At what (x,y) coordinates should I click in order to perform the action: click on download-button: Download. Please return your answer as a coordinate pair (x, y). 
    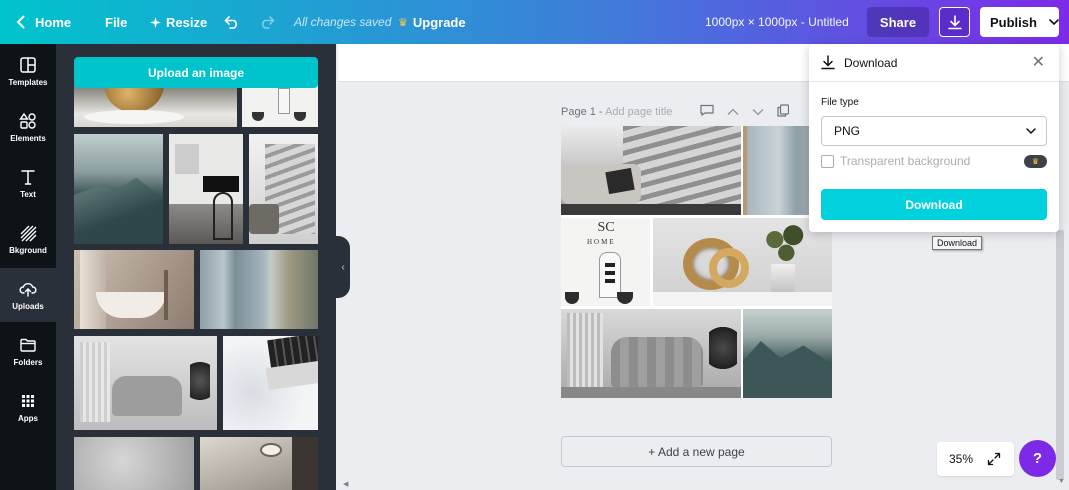
    Looking at the image, I should click on (934, 204).